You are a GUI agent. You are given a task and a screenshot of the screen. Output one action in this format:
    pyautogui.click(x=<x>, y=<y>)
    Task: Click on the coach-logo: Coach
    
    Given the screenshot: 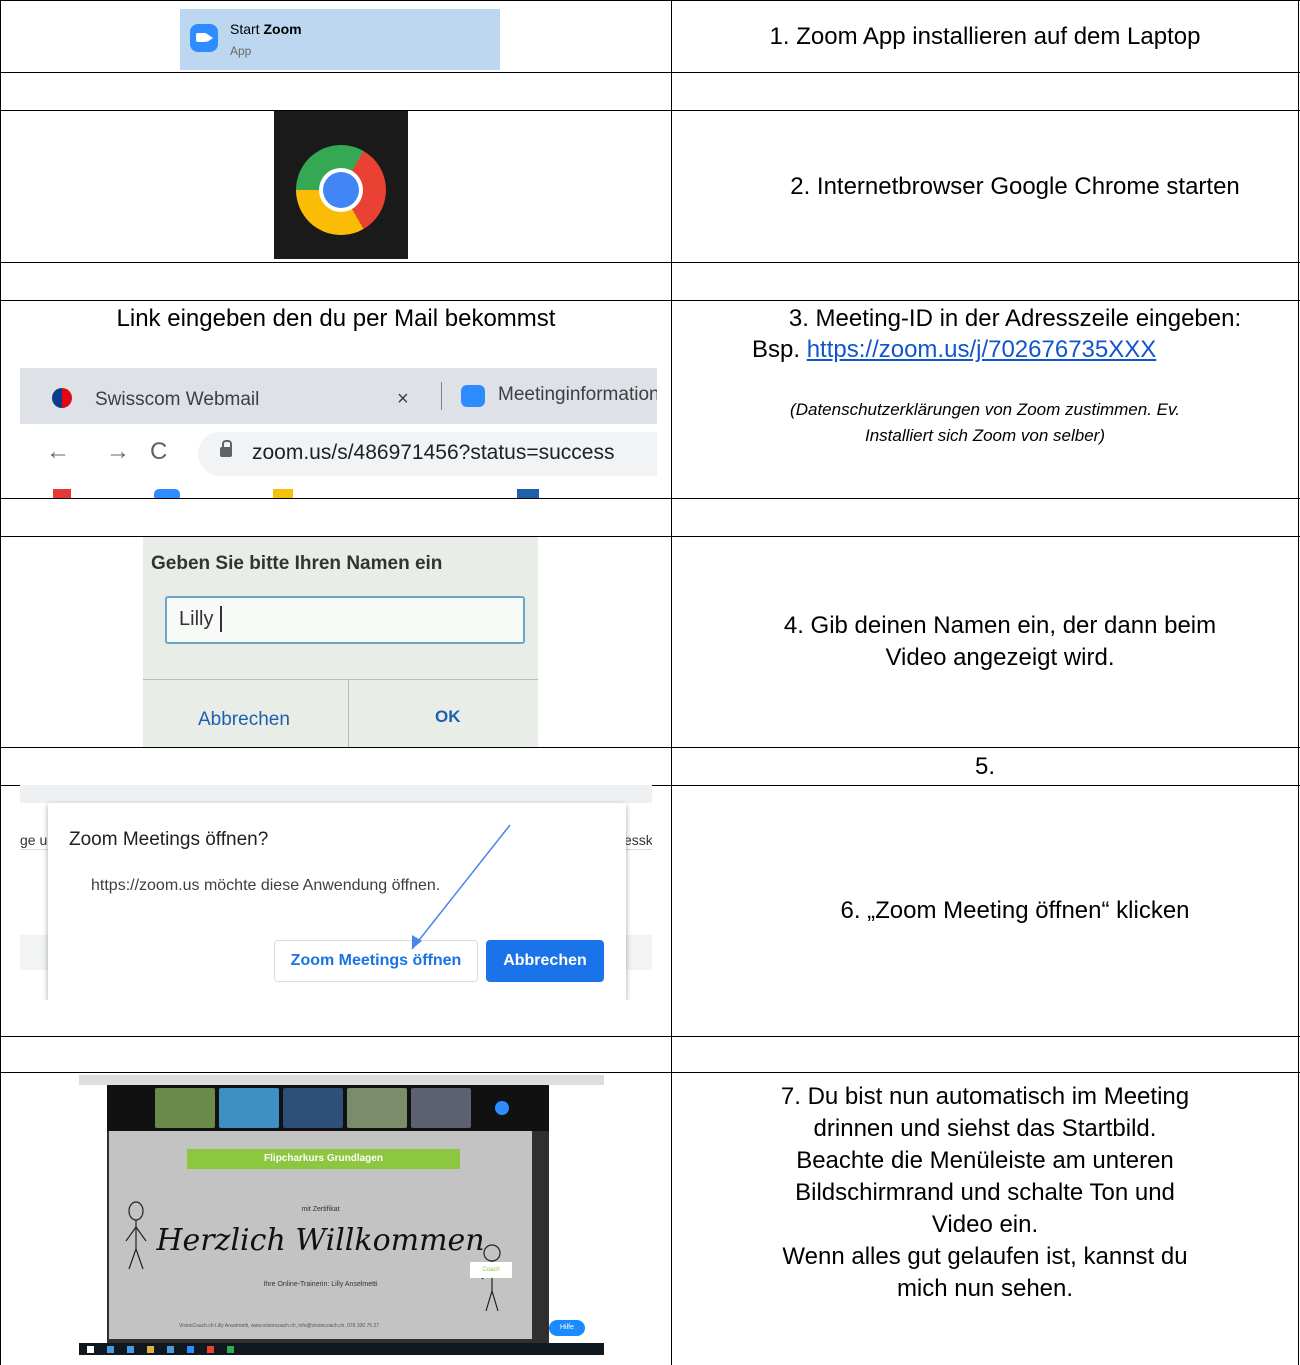 What is the action you would take?
    pyautogui.click(x=491, y=1270)
    